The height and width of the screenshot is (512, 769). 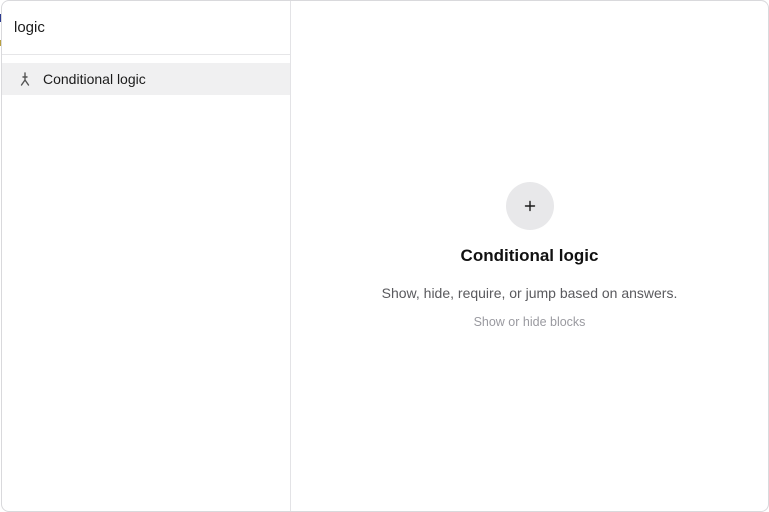 What do you see at coordinates (25, 79) in the screenshot?
I see `branch-icon` at bounding box center [25, 79].